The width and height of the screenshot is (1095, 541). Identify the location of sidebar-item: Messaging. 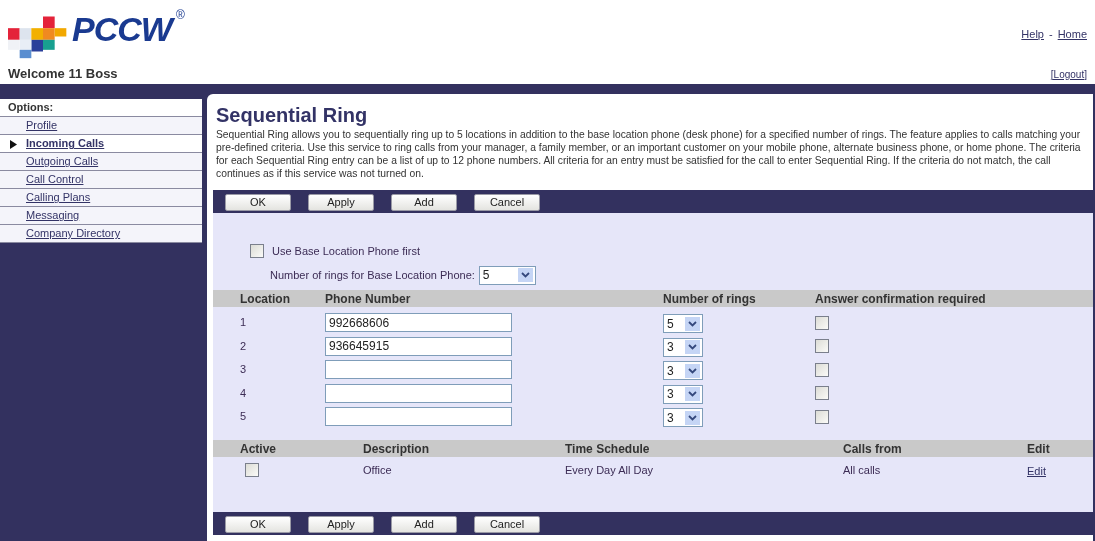
(101, 216).